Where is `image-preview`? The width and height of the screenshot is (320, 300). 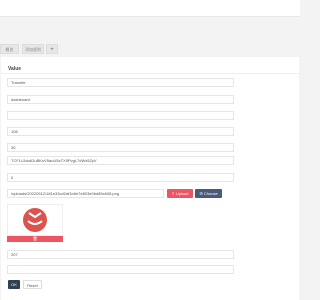
image-preview is located at coordinates (35, 220).